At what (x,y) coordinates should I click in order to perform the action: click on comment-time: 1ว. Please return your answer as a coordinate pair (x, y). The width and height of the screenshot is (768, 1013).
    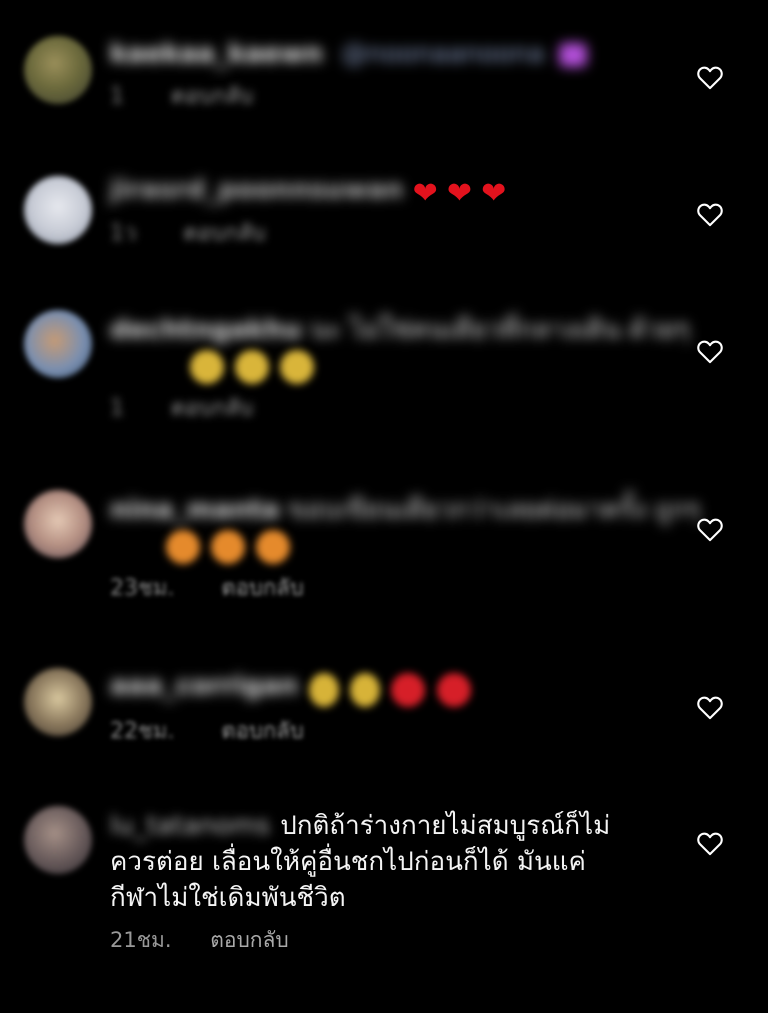
    Looking at the image, I should click on (123, 233).